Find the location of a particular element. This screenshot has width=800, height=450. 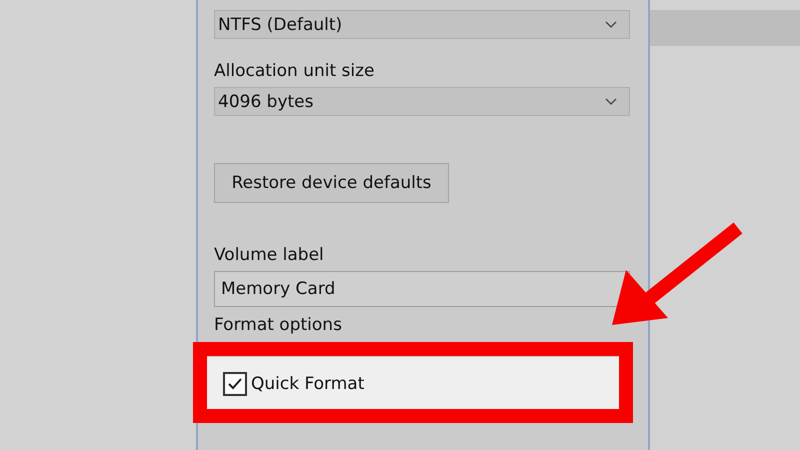

file-system-dropdown: NTFS (Default) is located at coordinates (422, 24).